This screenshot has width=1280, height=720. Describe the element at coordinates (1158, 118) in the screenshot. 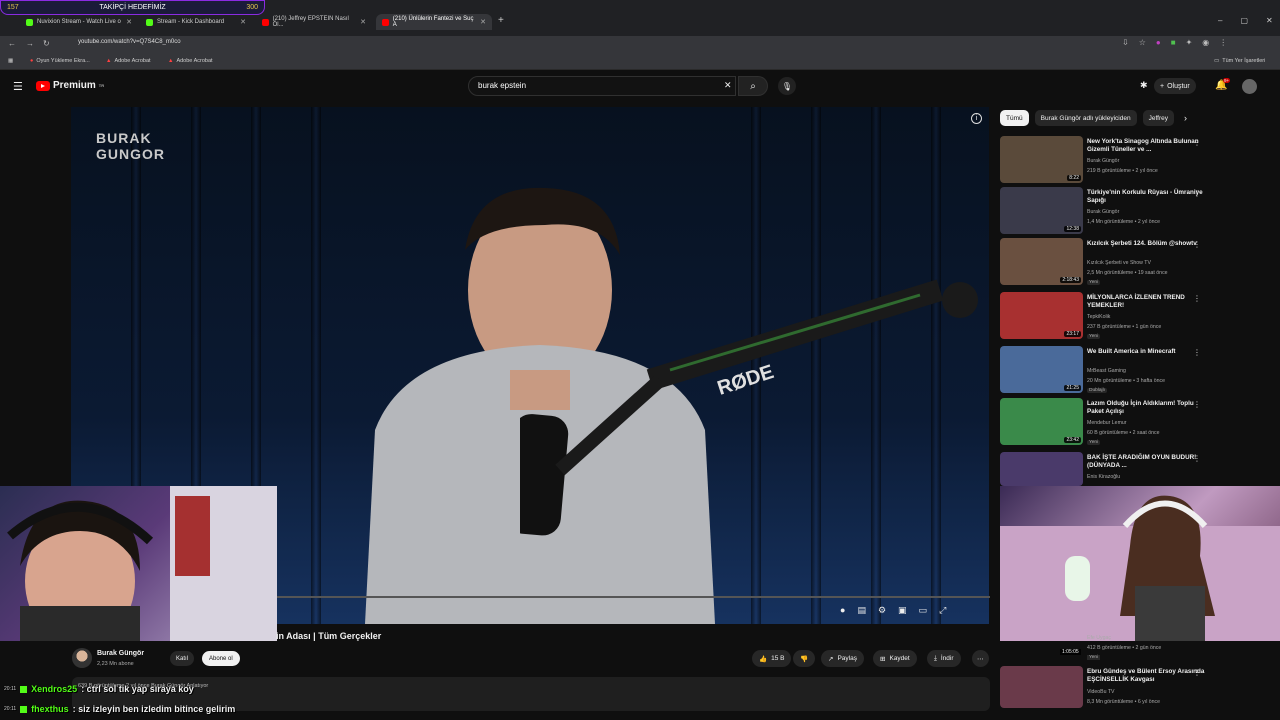

I see `chip-jeffrey: Jeffrey` at that location.